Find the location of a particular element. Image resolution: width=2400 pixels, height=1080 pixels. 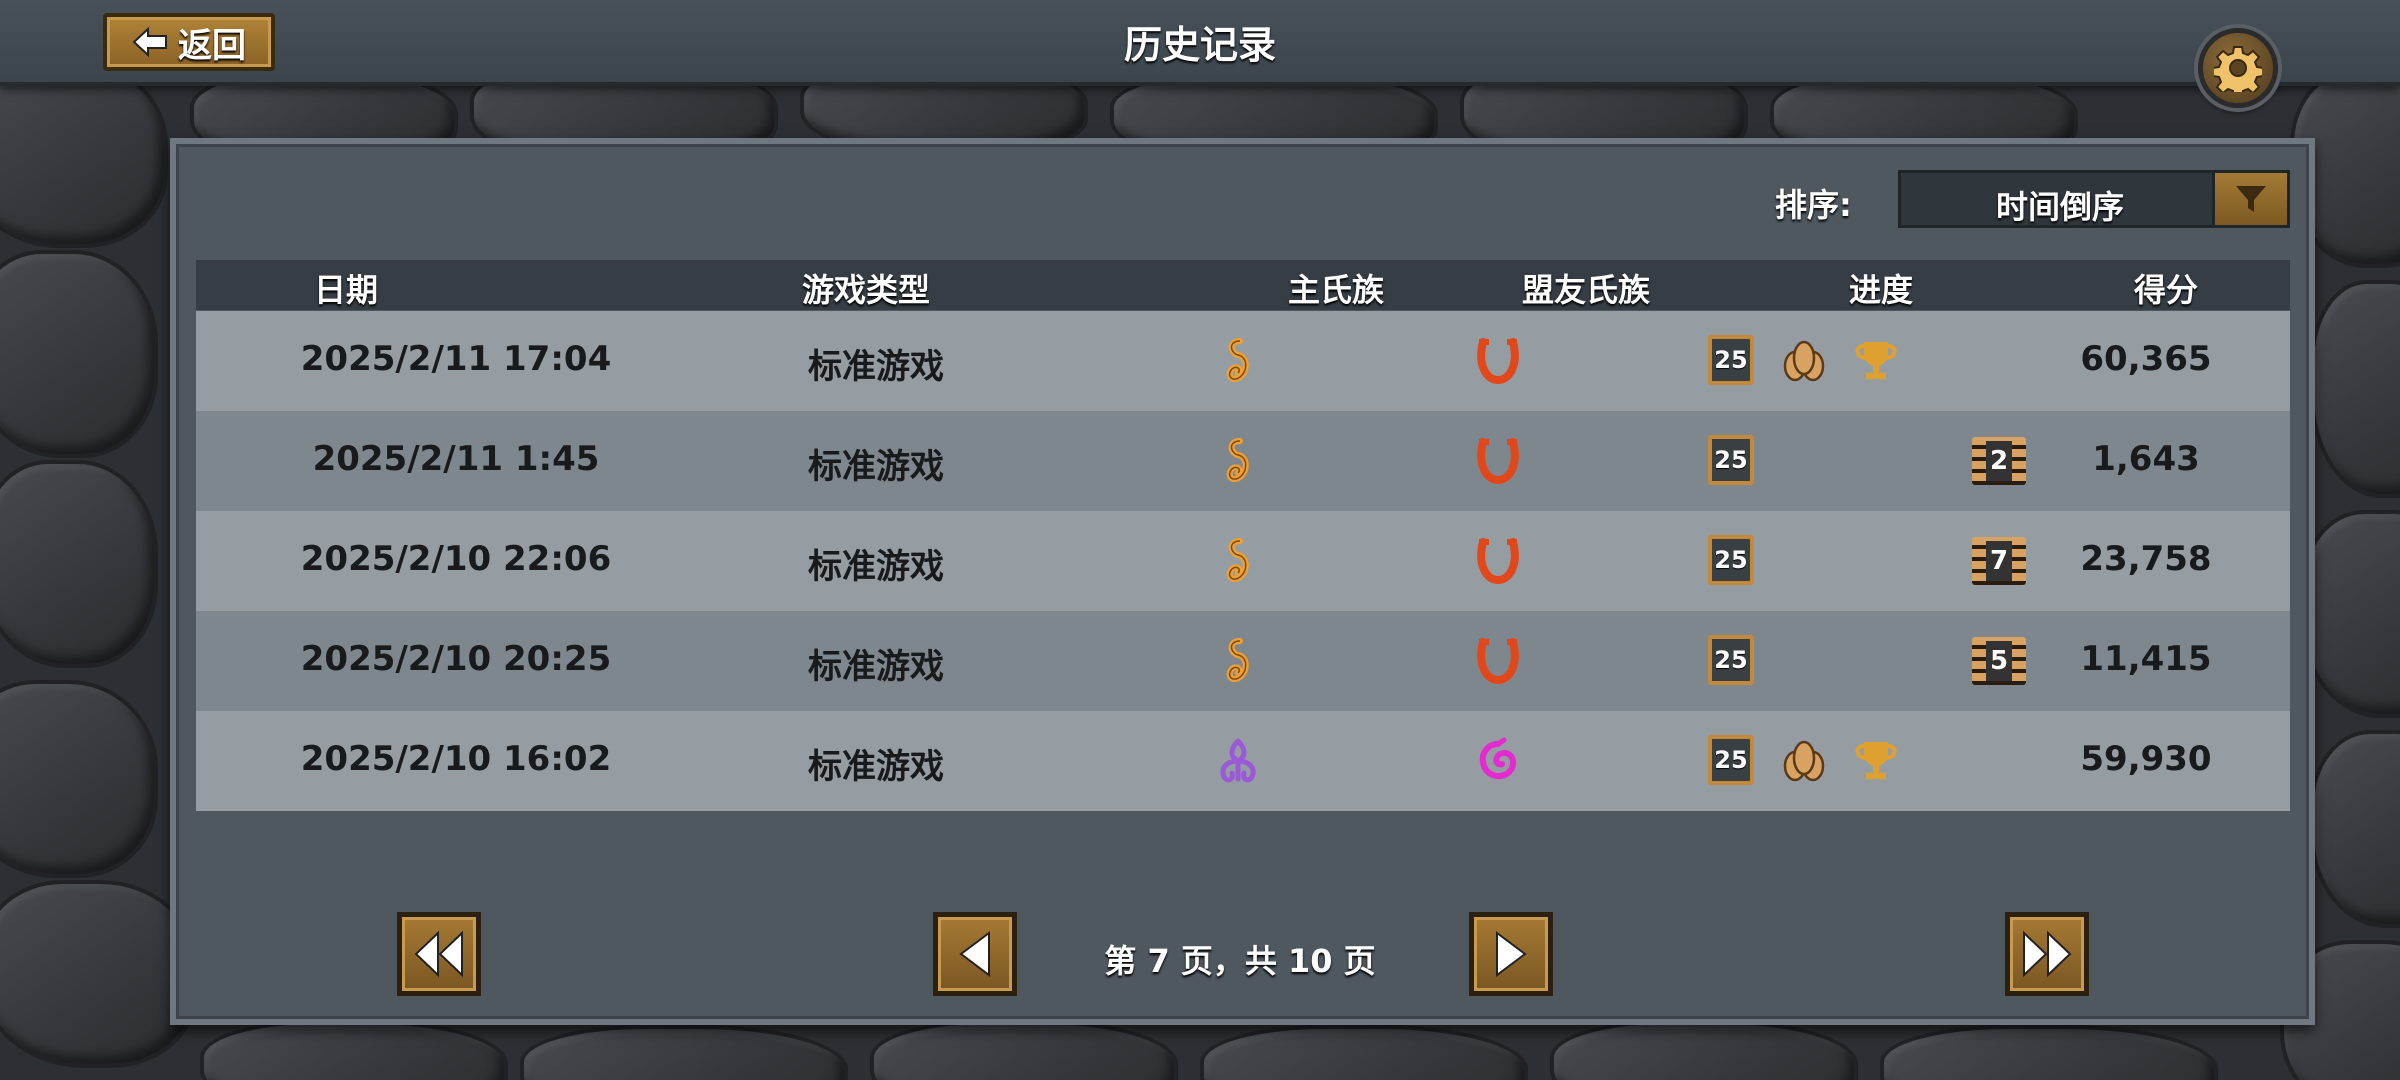

row-date: 2025/2/10 16:02 is located at coordinates (456, 759).